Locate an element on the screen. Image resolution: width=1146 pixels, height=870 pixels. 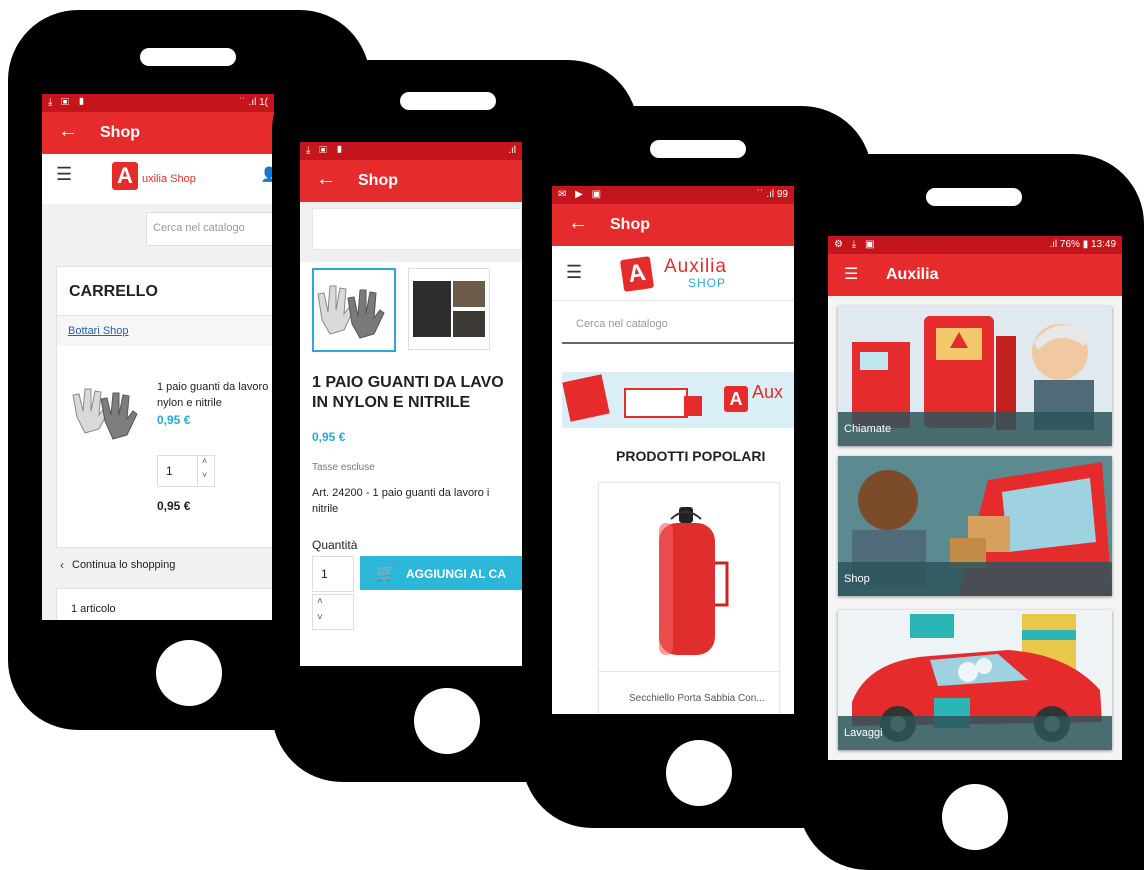
status-icons: ⚙ ⤓ ▣ is located at coordinates (856, 244).